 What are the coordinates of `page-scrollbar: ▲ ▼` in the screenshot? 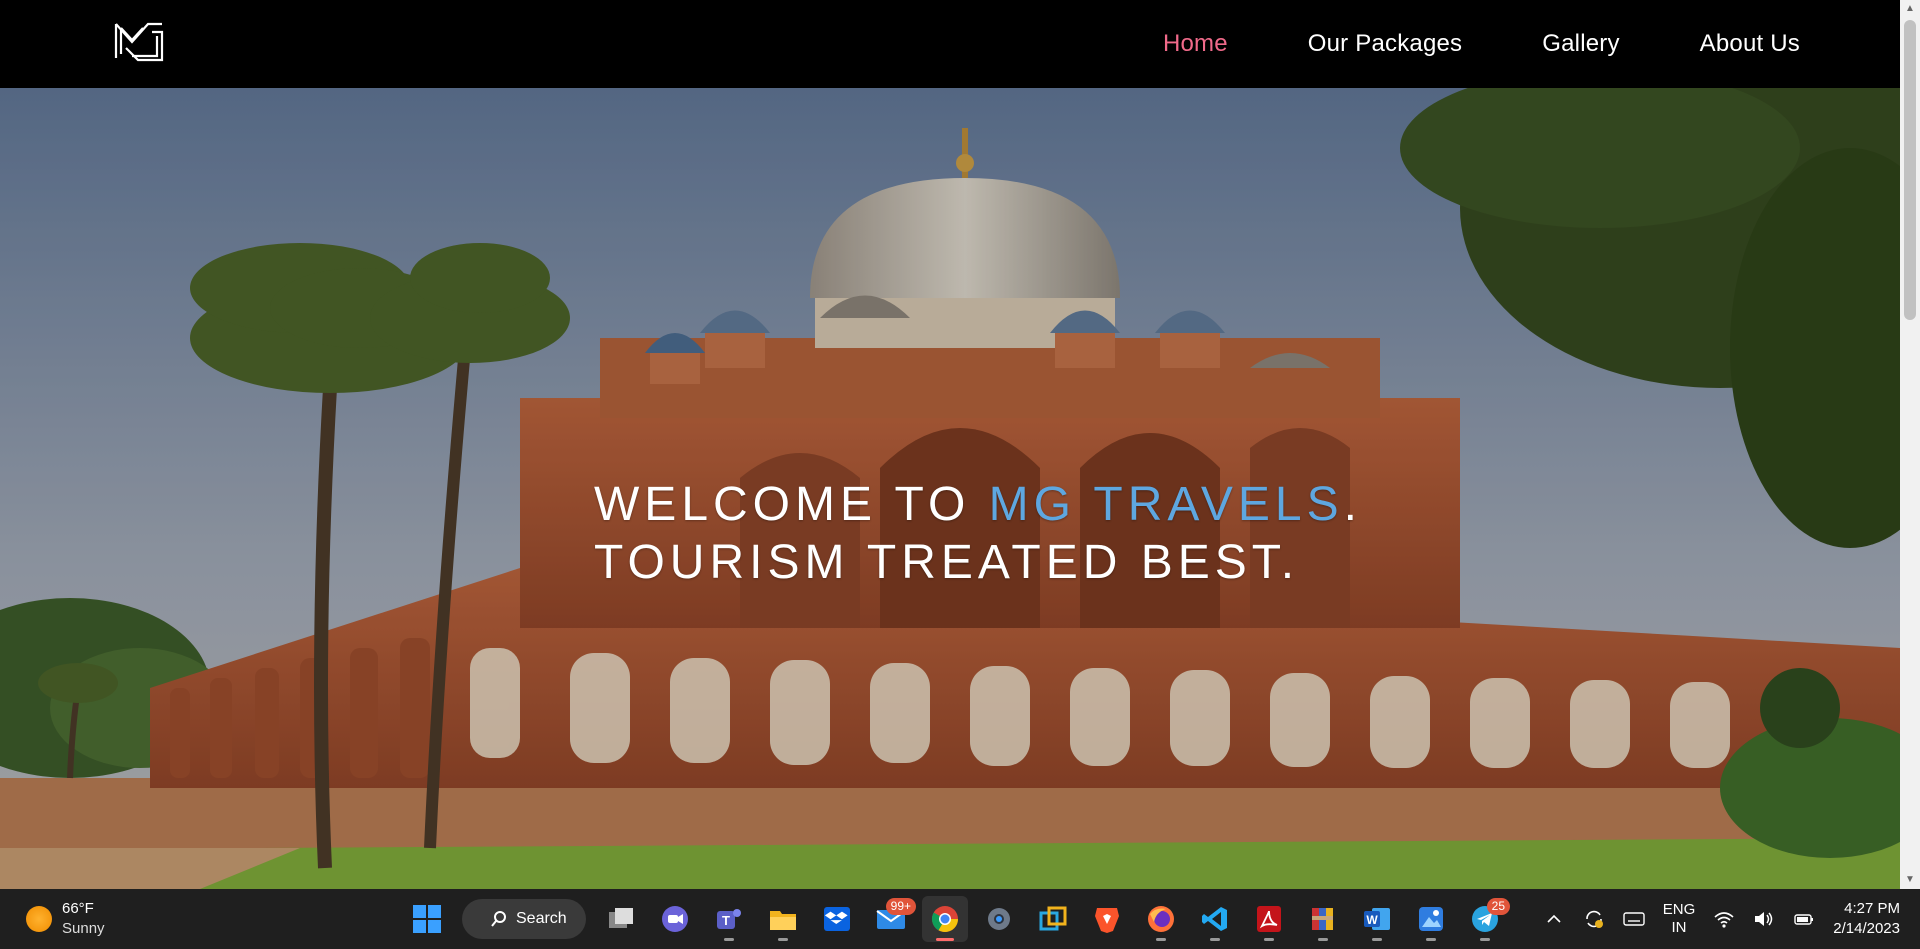 It's located at (1910, 444).